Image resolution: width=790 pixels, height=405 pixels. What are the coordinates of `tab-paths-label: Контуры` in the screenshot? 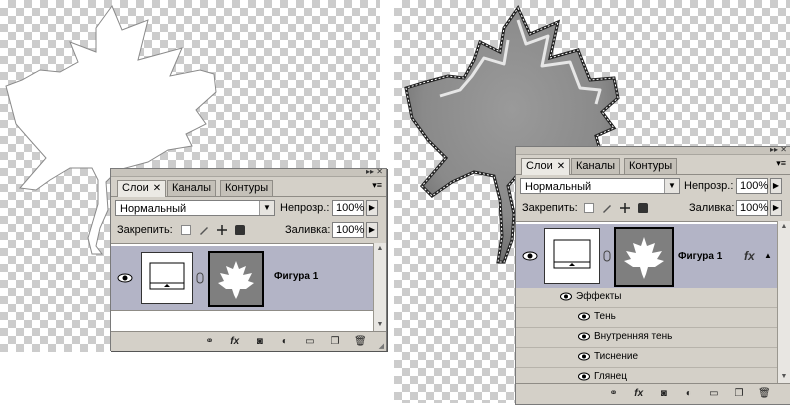 It's located at (651, 166).